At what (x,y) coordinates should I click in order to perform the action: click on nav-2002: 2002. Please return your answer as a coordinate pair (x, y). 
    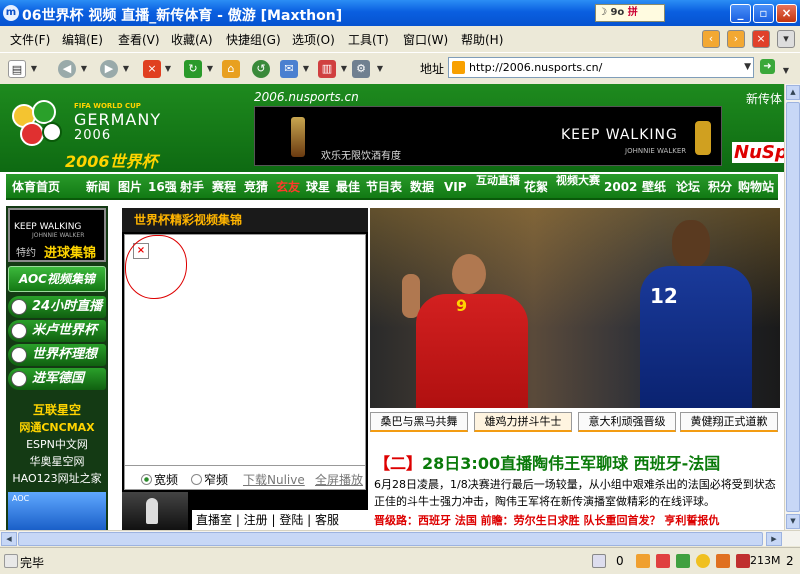
    Looking at the image, I should click on (620, 187).